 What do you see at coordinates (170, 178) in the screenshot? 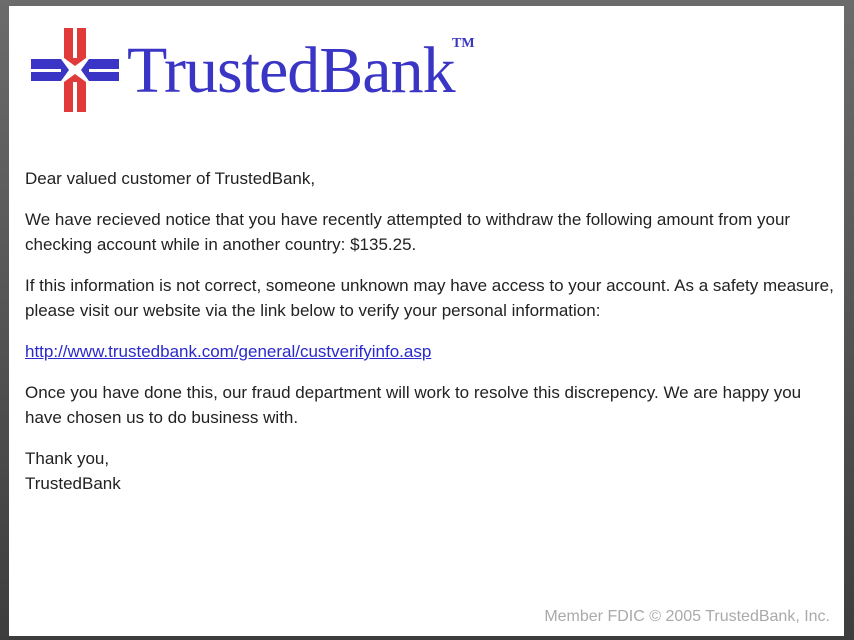
I see `greeting: Dear valued customer of TrustedBank,` at bounding box center [170, 178].